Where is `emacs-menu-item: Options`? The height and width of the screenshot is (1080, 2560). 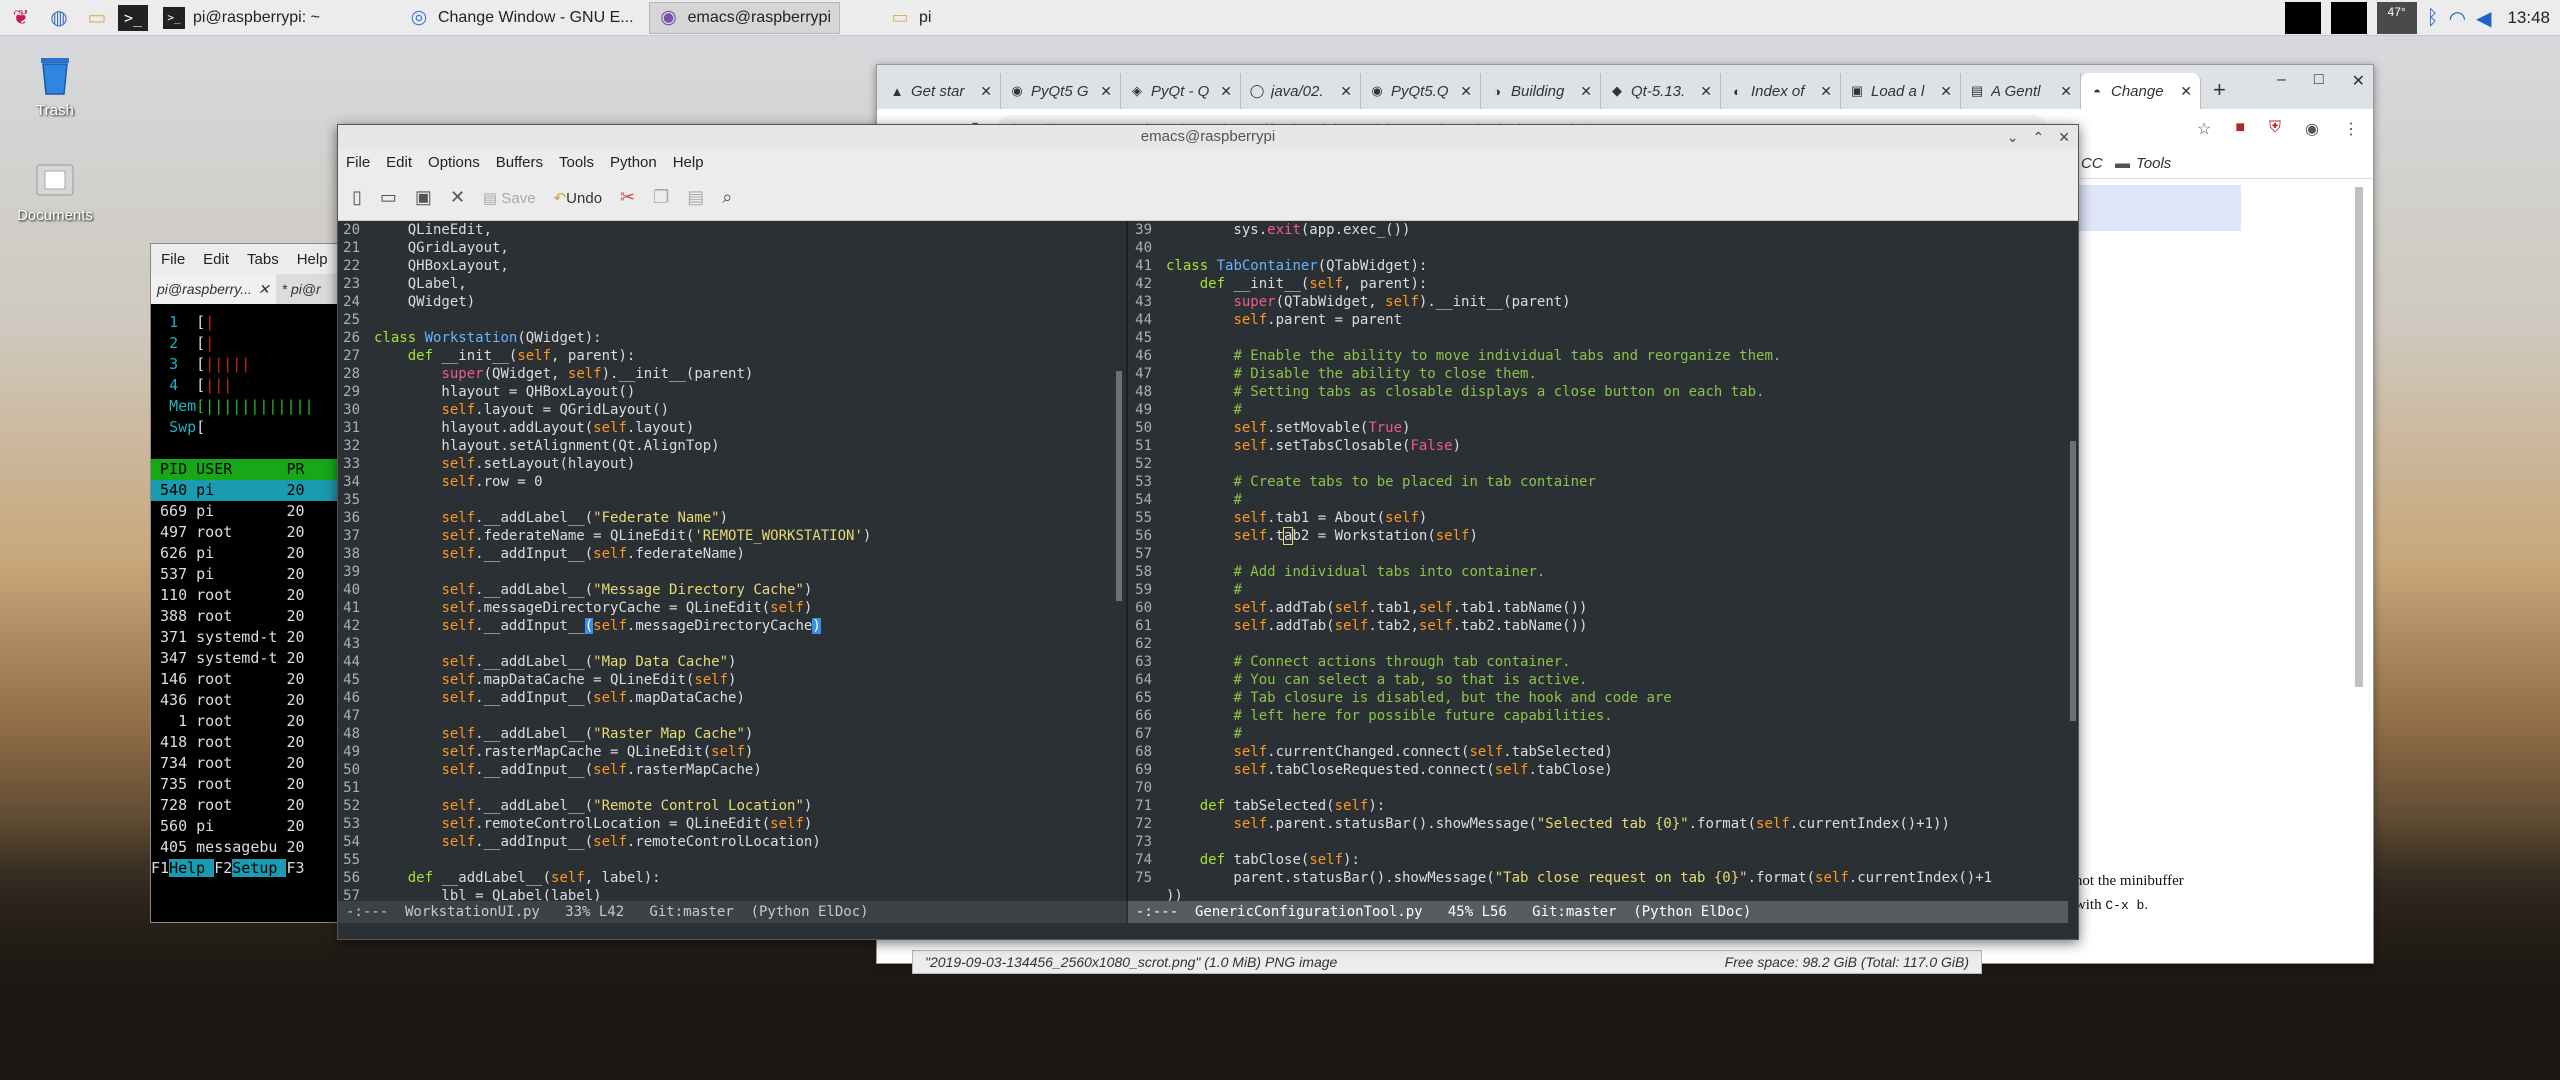 emacs-menu-item: Options is located at coordinates (454, 162).